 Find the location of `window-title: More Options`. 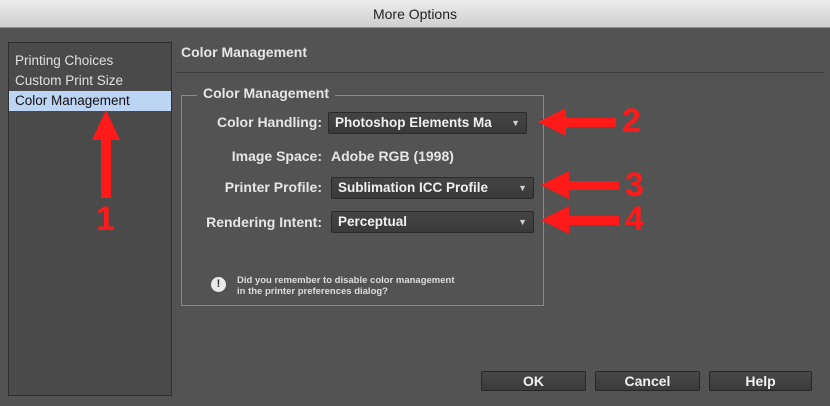

window-title: More Options is located at coordinates (415, 13).